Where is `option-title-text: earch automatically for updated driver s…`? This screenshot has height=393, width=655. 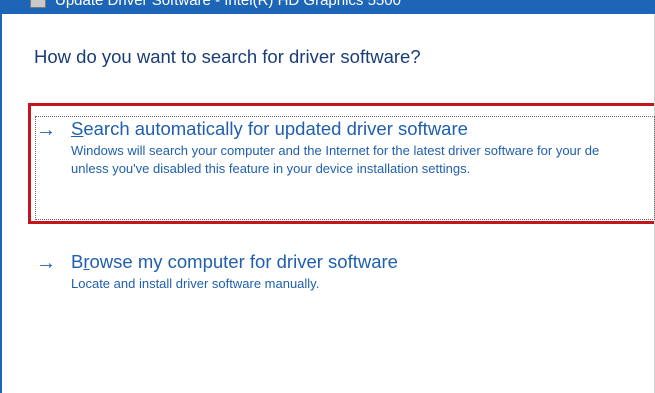 option-title-text: earch automatically for updated driver s… is located at coordinates (275, 128).